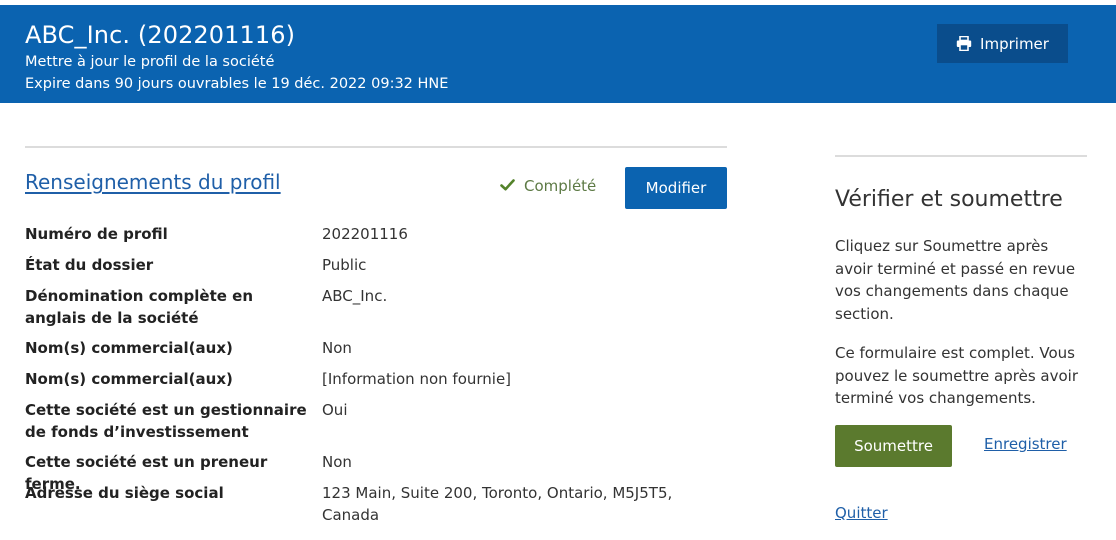 The width and height of the screenshot is (1116, 540). I want to click on print-button-label: Imprimer, so click(1014, 43).